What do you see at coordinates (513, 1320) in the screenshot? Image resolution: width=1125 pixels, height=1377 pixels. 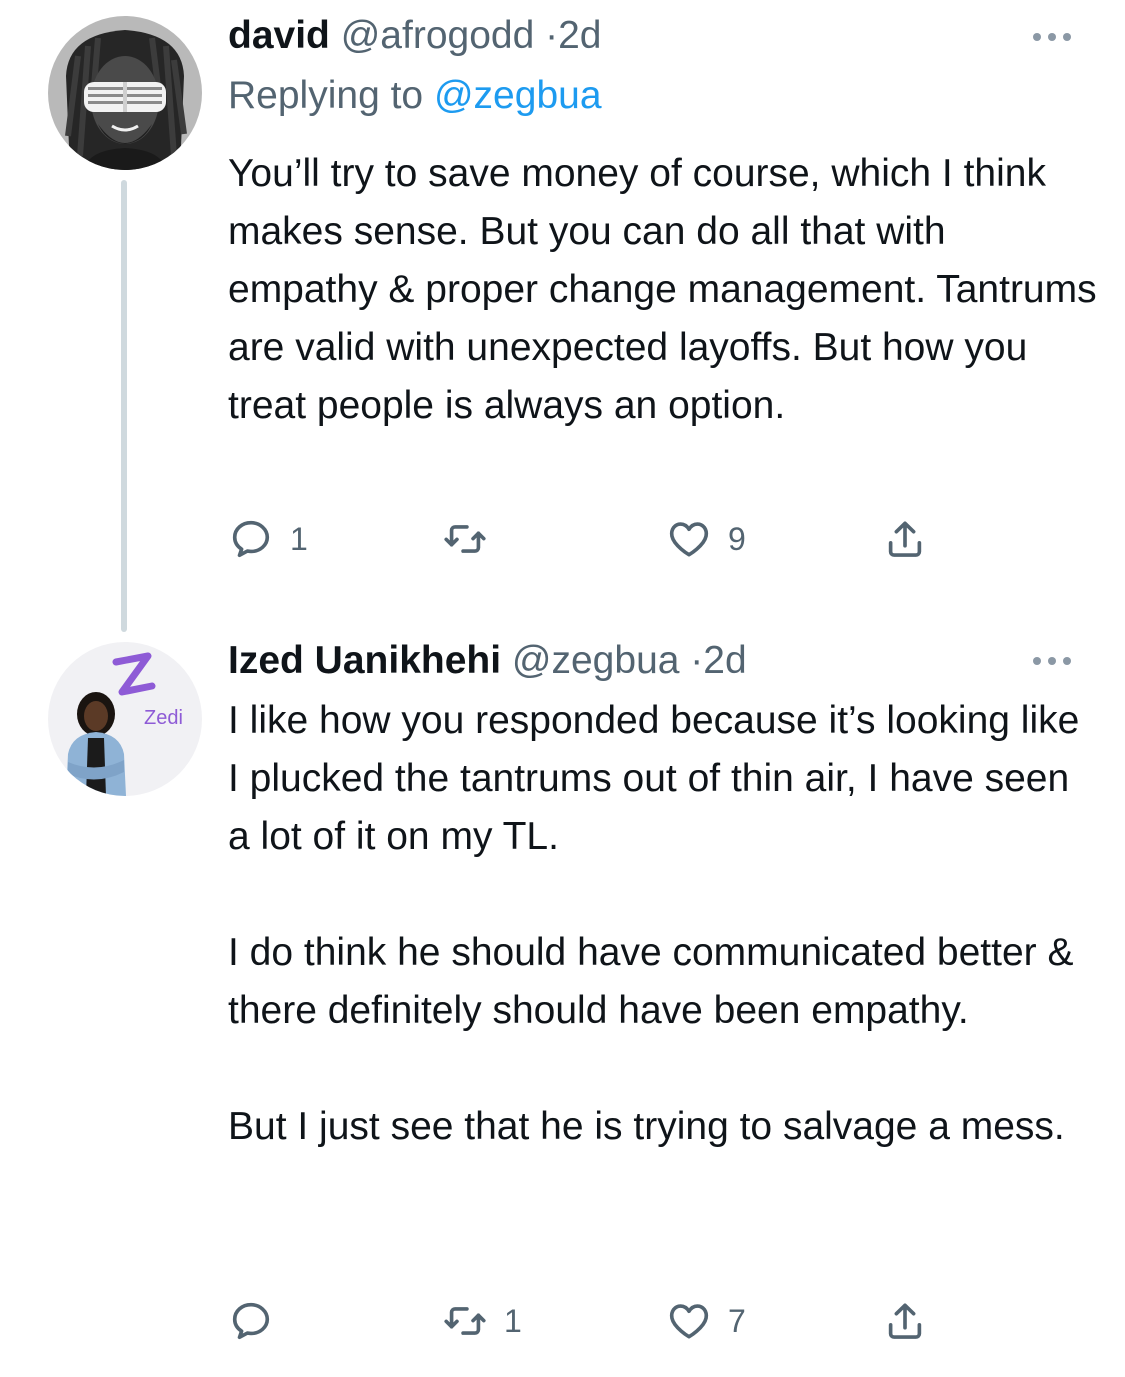 I see `retweet-count: 1` at bounding box center [513, 1320].